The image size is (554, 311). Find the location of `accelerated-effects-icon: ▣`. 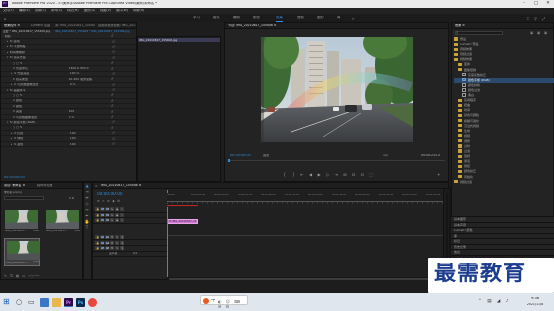

accelerated-effects-icon: ▣ is located at coordinates (531, 33).